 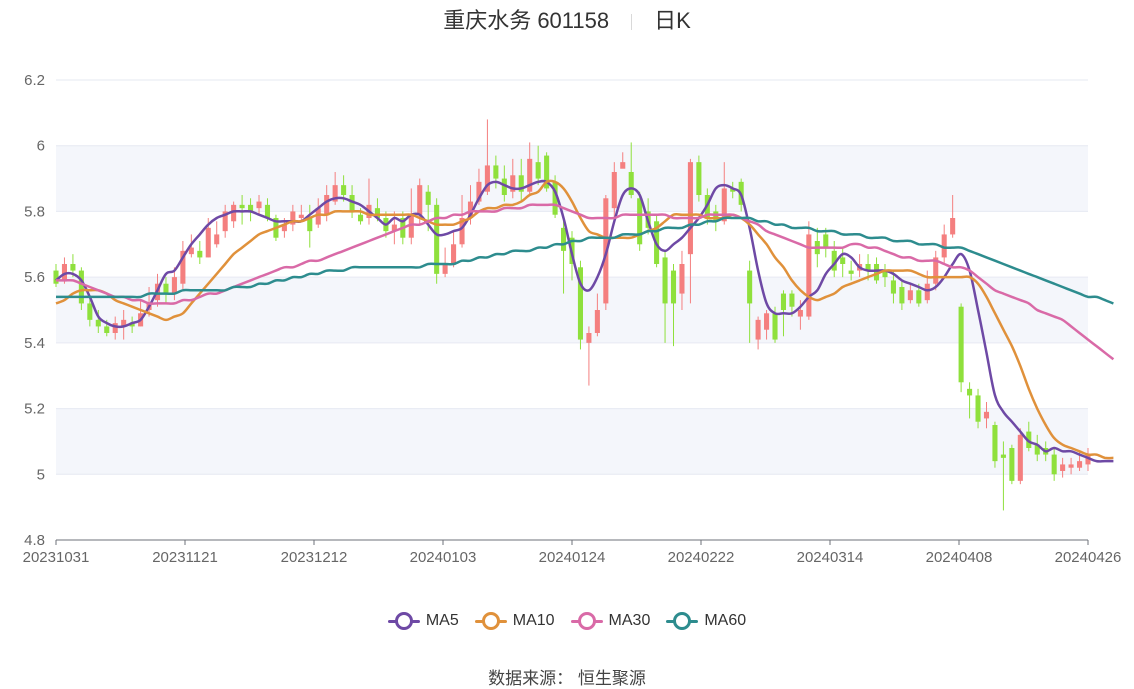 What do you see at coordinates (34, 343) in the screenshot?
I see `y-tick-label: 5.4` at bounding box center [34, 343].